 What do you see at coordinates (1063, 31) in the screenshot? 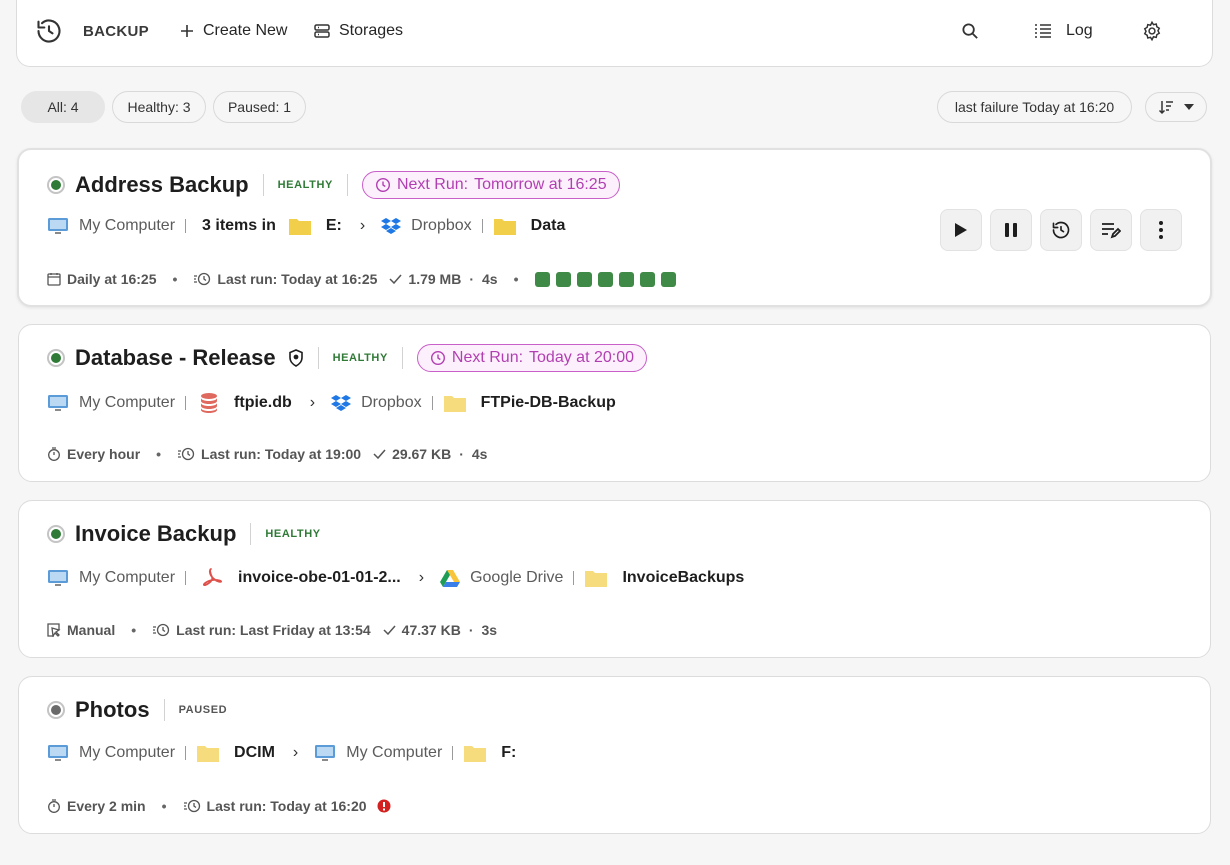
I see `log-button: Log` at bounding box center [1063, 31].